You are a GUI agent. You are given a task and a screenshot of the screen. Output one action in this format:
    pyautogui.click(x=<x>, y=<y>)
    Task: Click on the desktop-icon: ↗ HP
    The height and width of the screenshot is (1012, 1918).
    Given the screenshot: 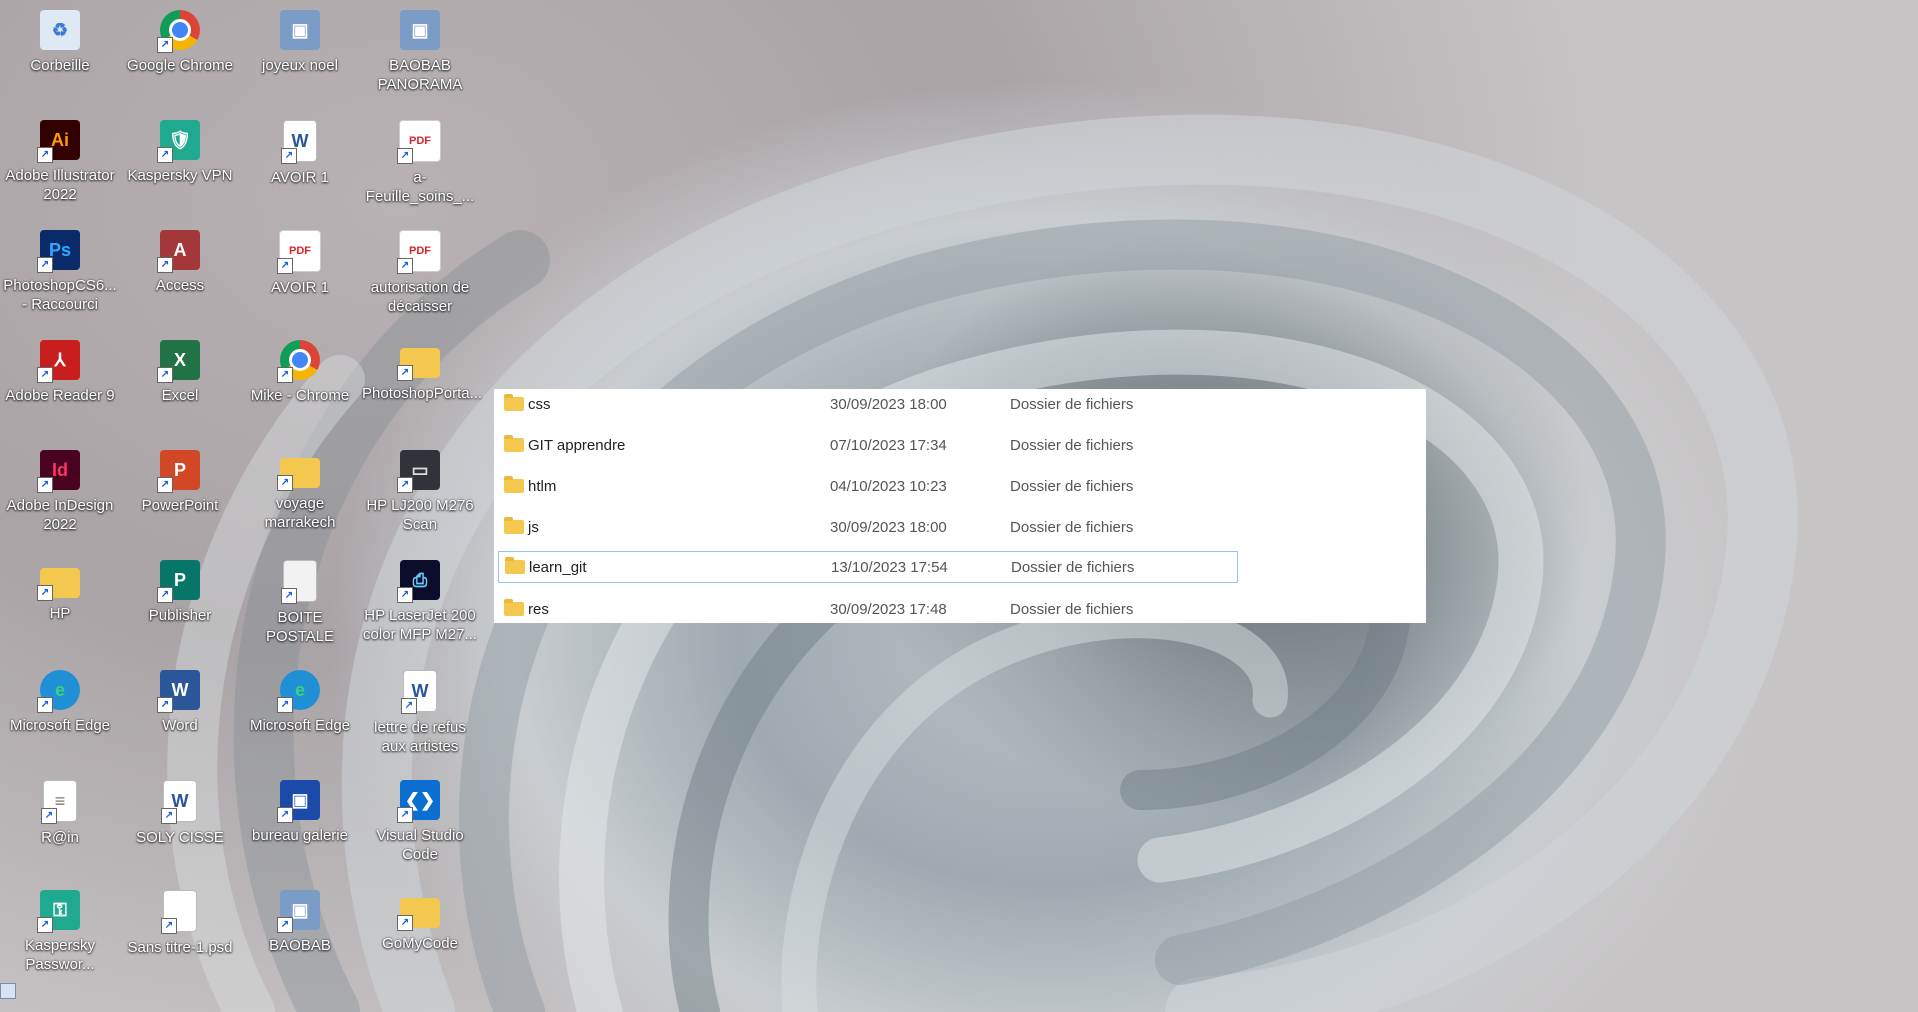 What is the action you would take?
    pyautogui.click(x=60, y=588)
    